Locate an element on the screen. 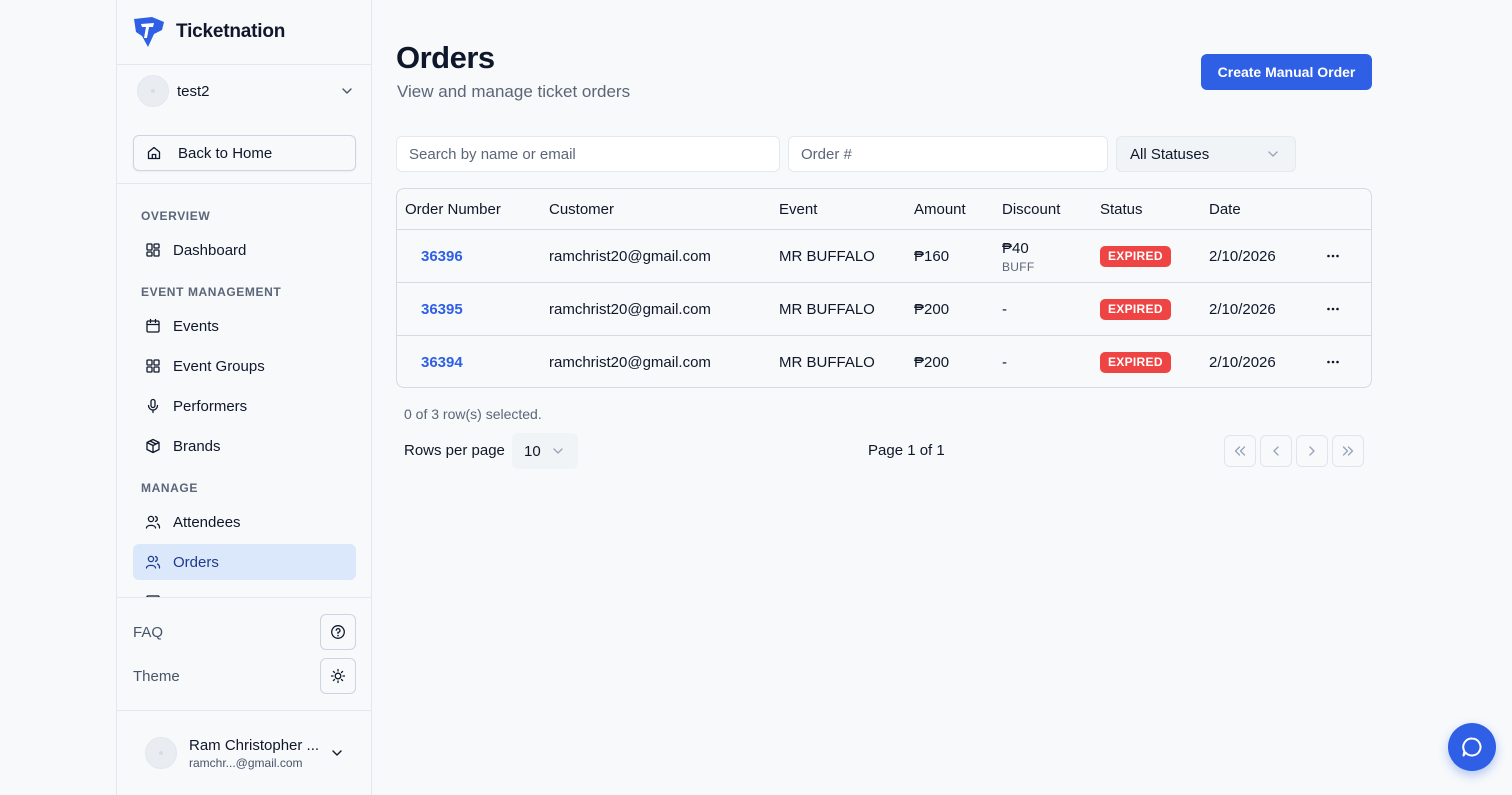 This screenshot has width=1512, height=795. column-header: Event is located at coordinates (798, 209).